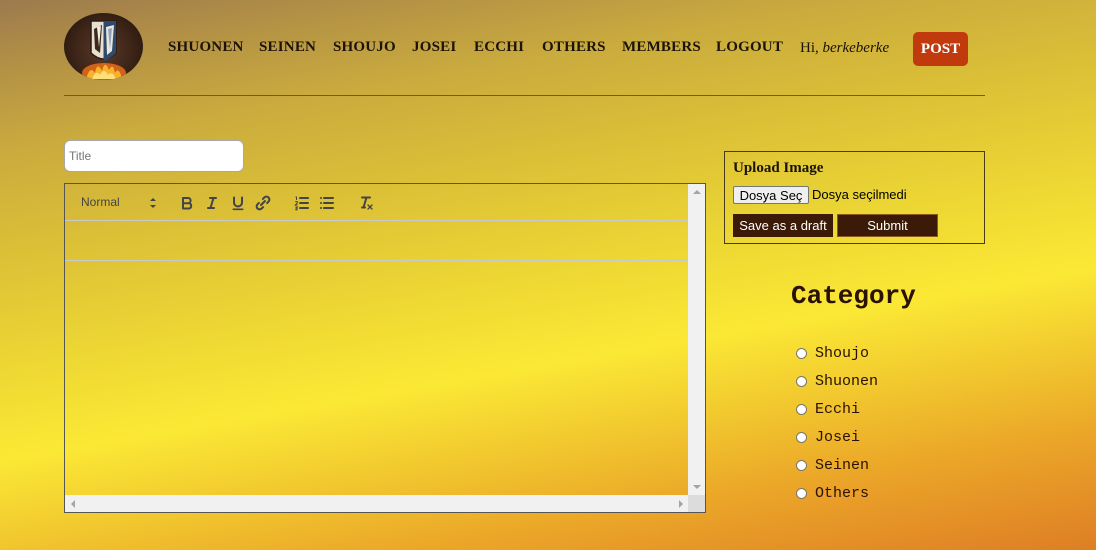  Describe the element at coordinates (853, 296) in the screenshot. I see `category-heading: Category` at that location.